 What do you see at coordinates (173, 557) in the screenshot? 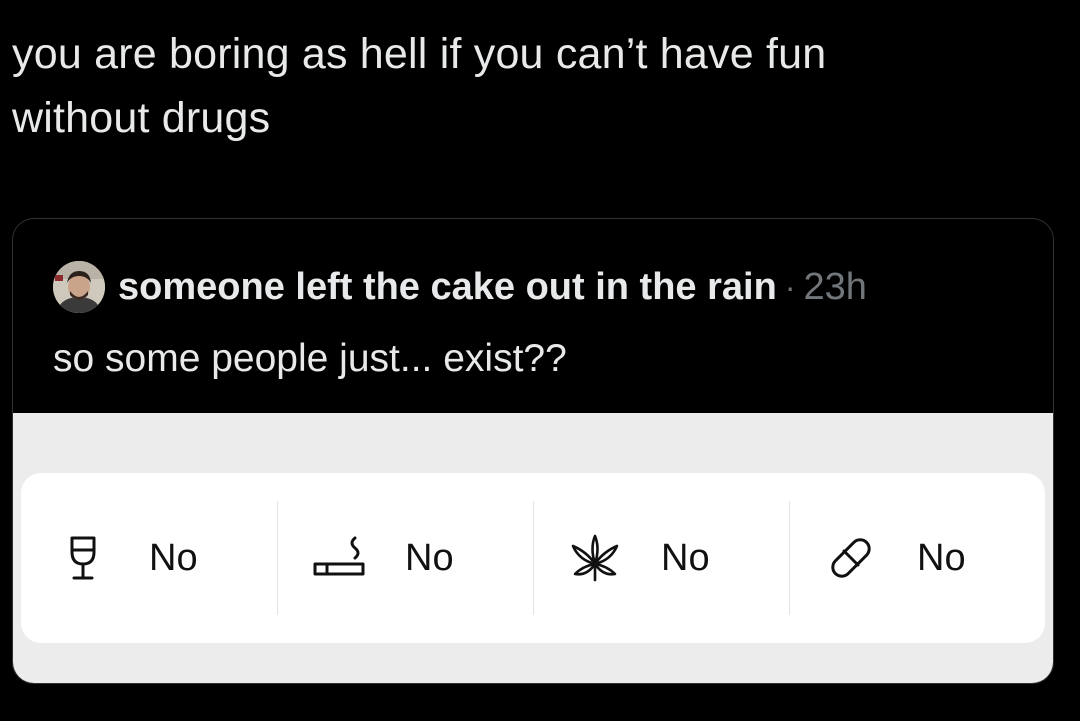
I see `habit-drinking-value: No` at bounding box center [173, 557].